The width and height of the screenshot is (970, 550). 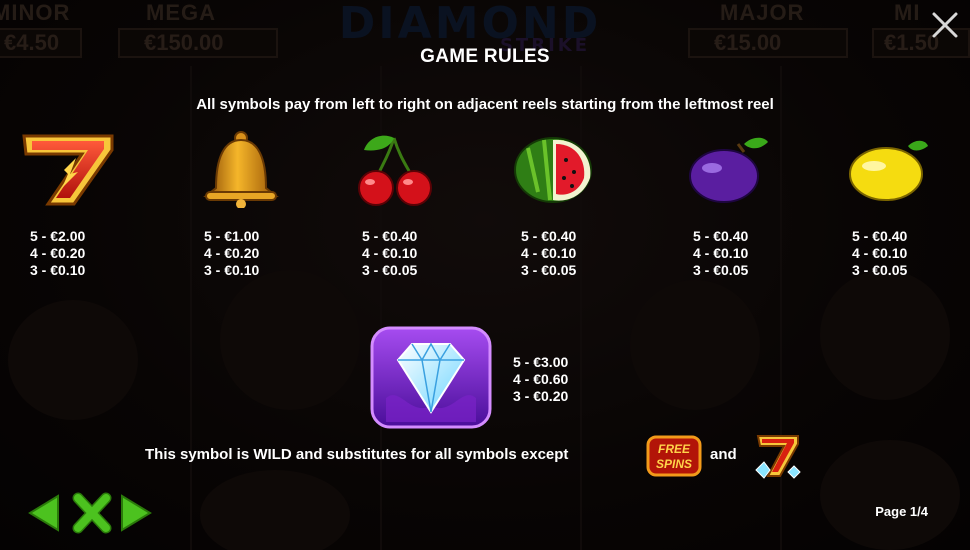 I want to click on arrow-left-icon, so click(x=43, y=513).